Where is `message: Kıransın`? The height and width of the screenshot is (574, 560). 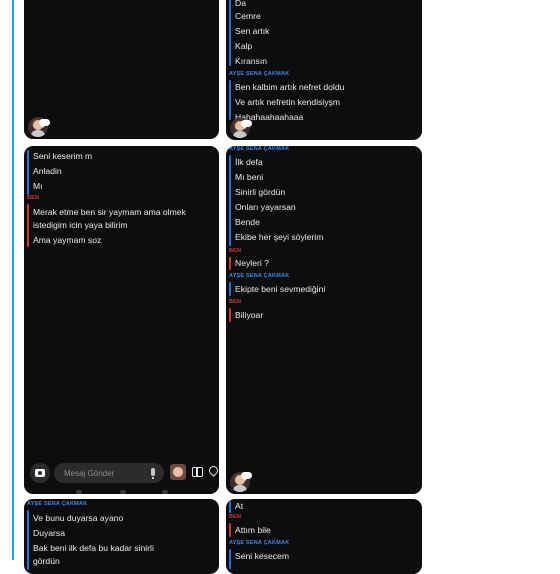 message: Kıransın is located at coordinates (251, 61).